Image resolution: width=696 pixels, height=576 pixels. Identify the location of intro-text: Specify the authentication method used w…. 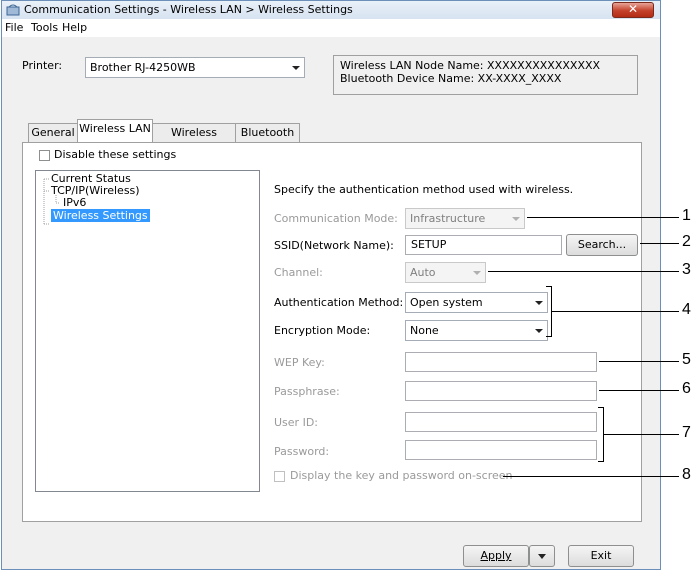
(424, 189).